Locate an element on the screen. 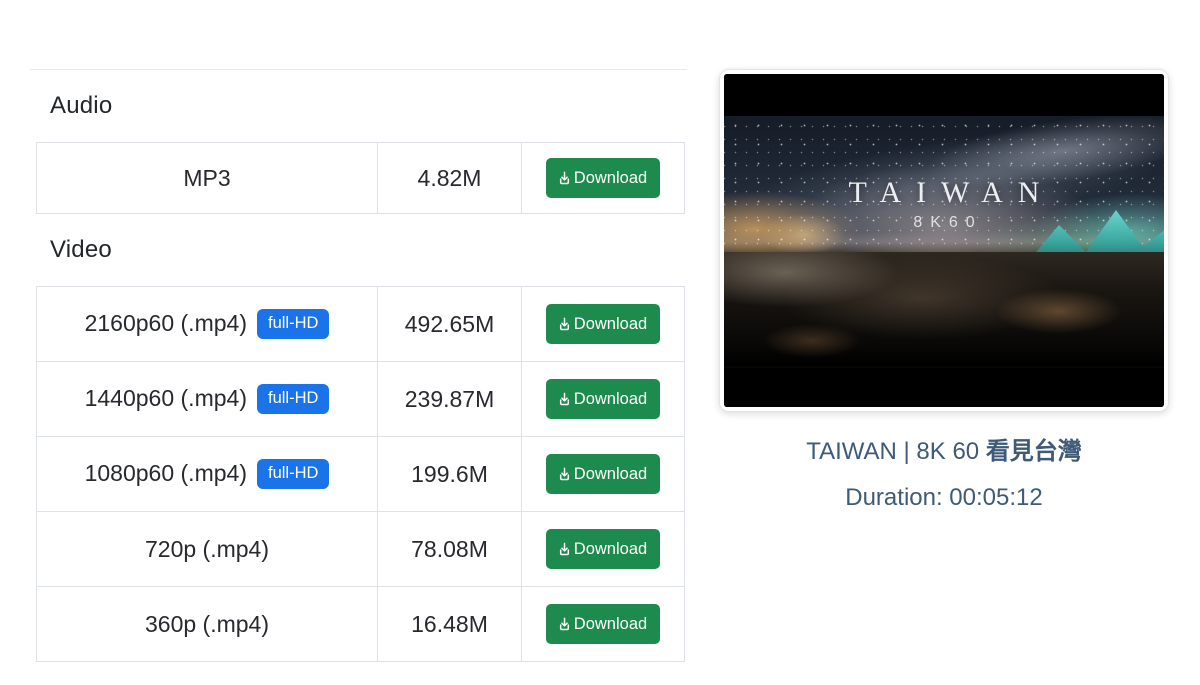  audio-section-heading: Audio is located at coordinates (81, 105).